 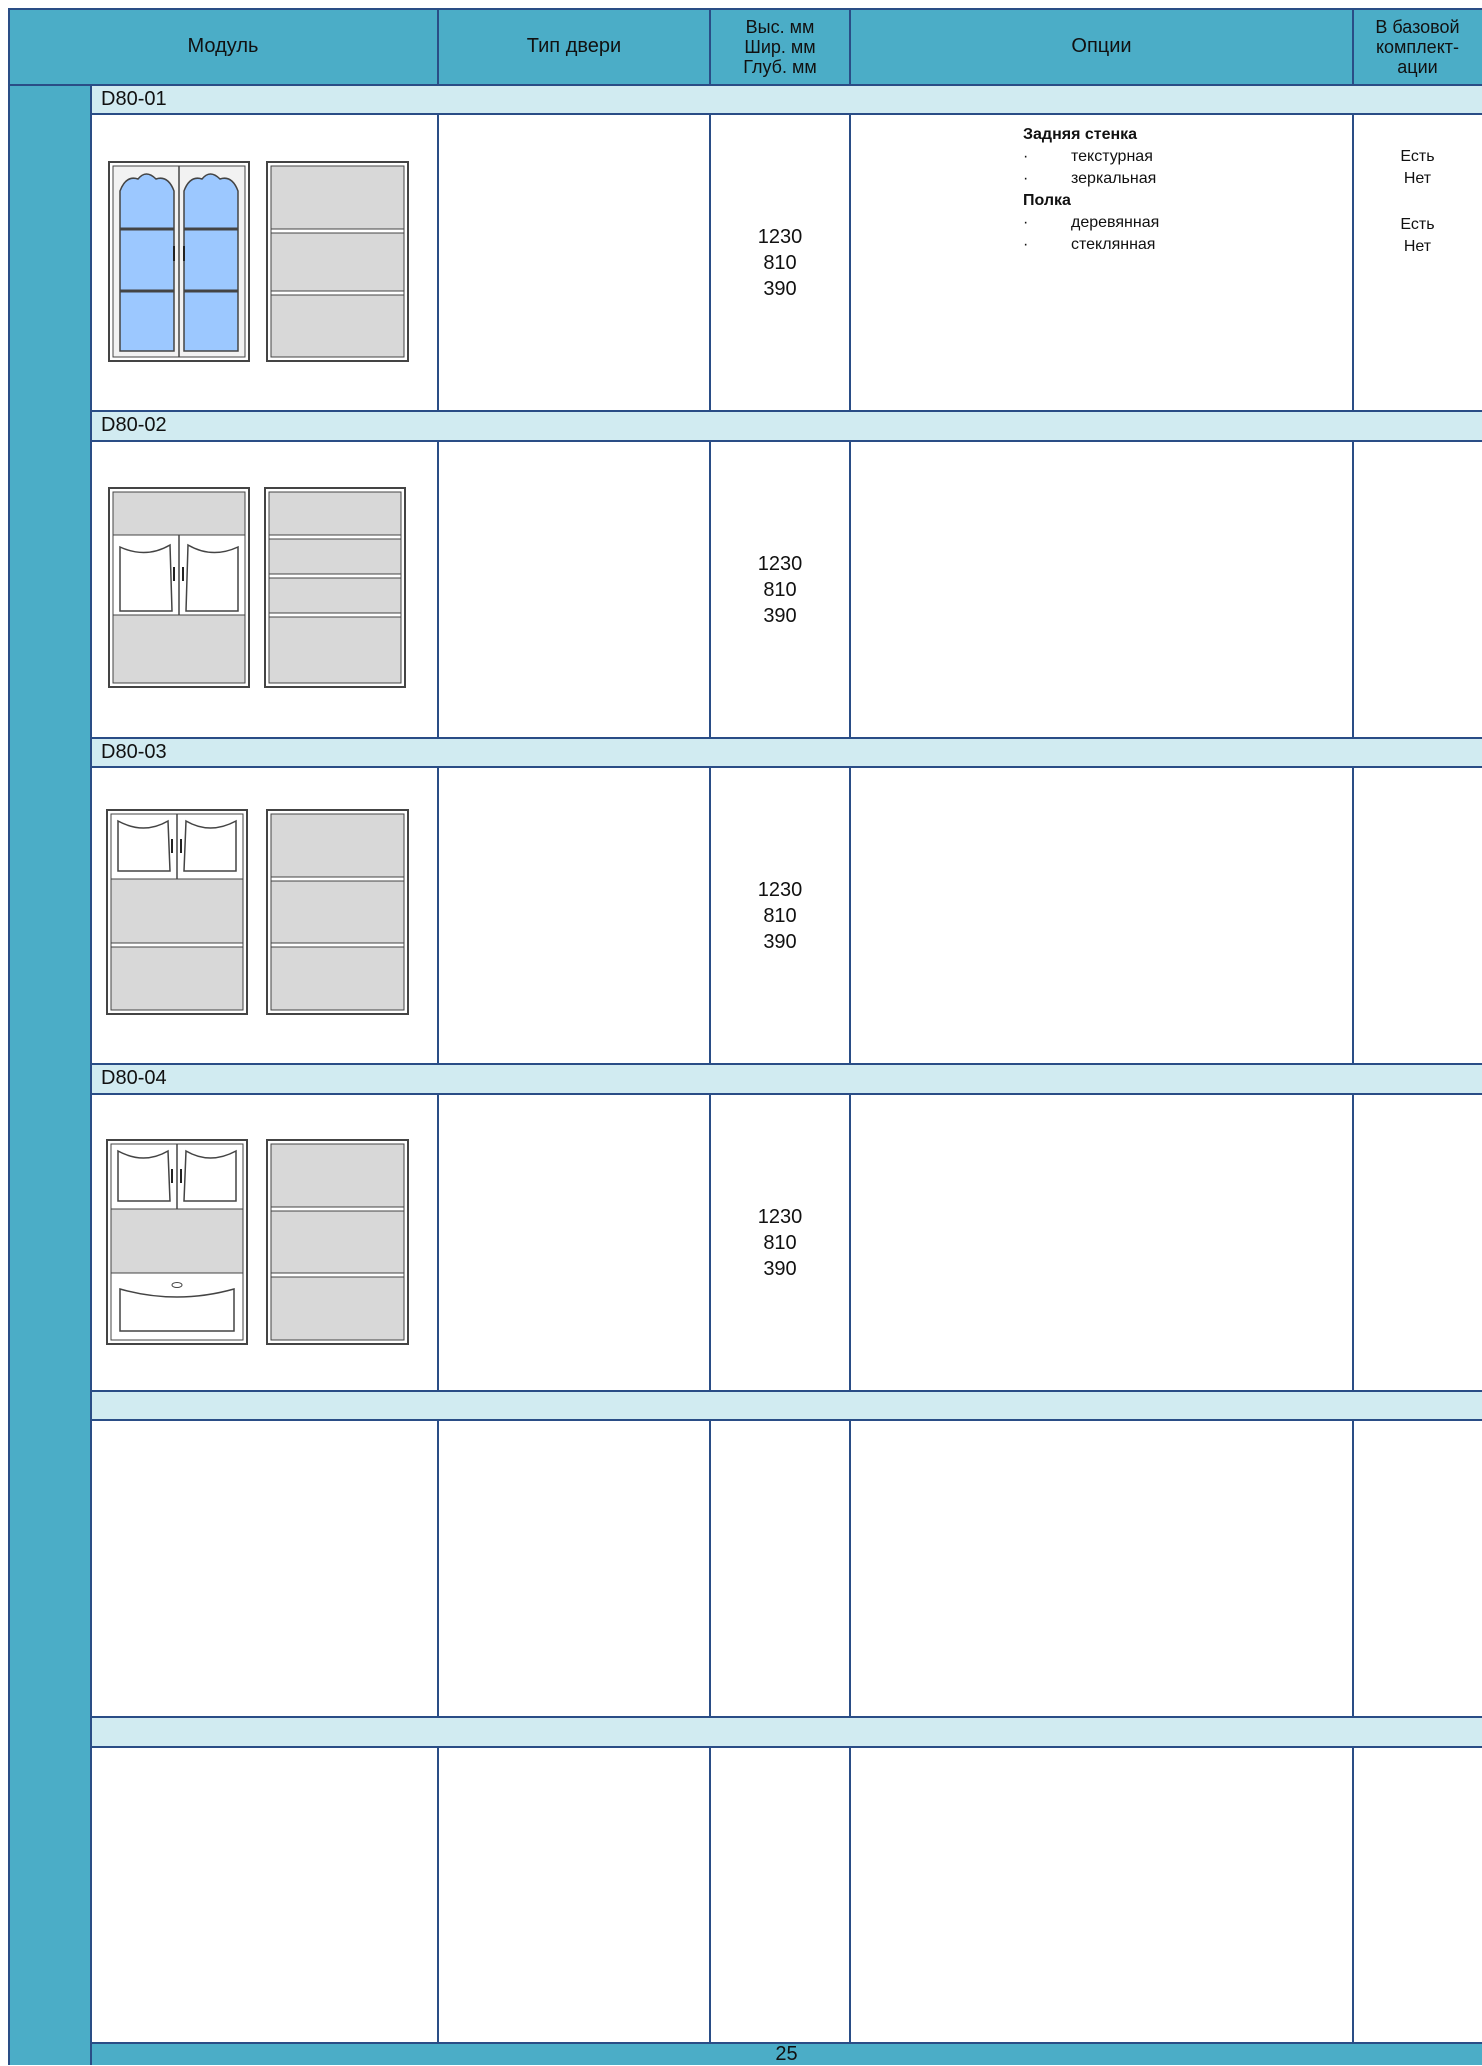 I want to click on header-options: Опции, so click(x=1101, y=46).